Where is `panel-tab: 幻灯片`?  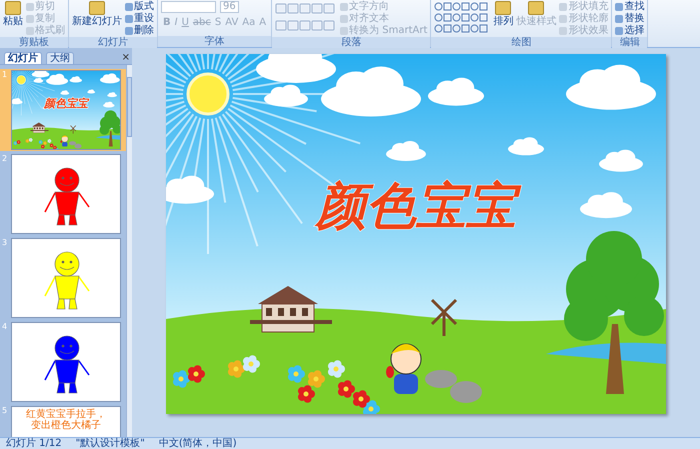
panel-tab: 幻灯片 is located at coordinates (23, 58).